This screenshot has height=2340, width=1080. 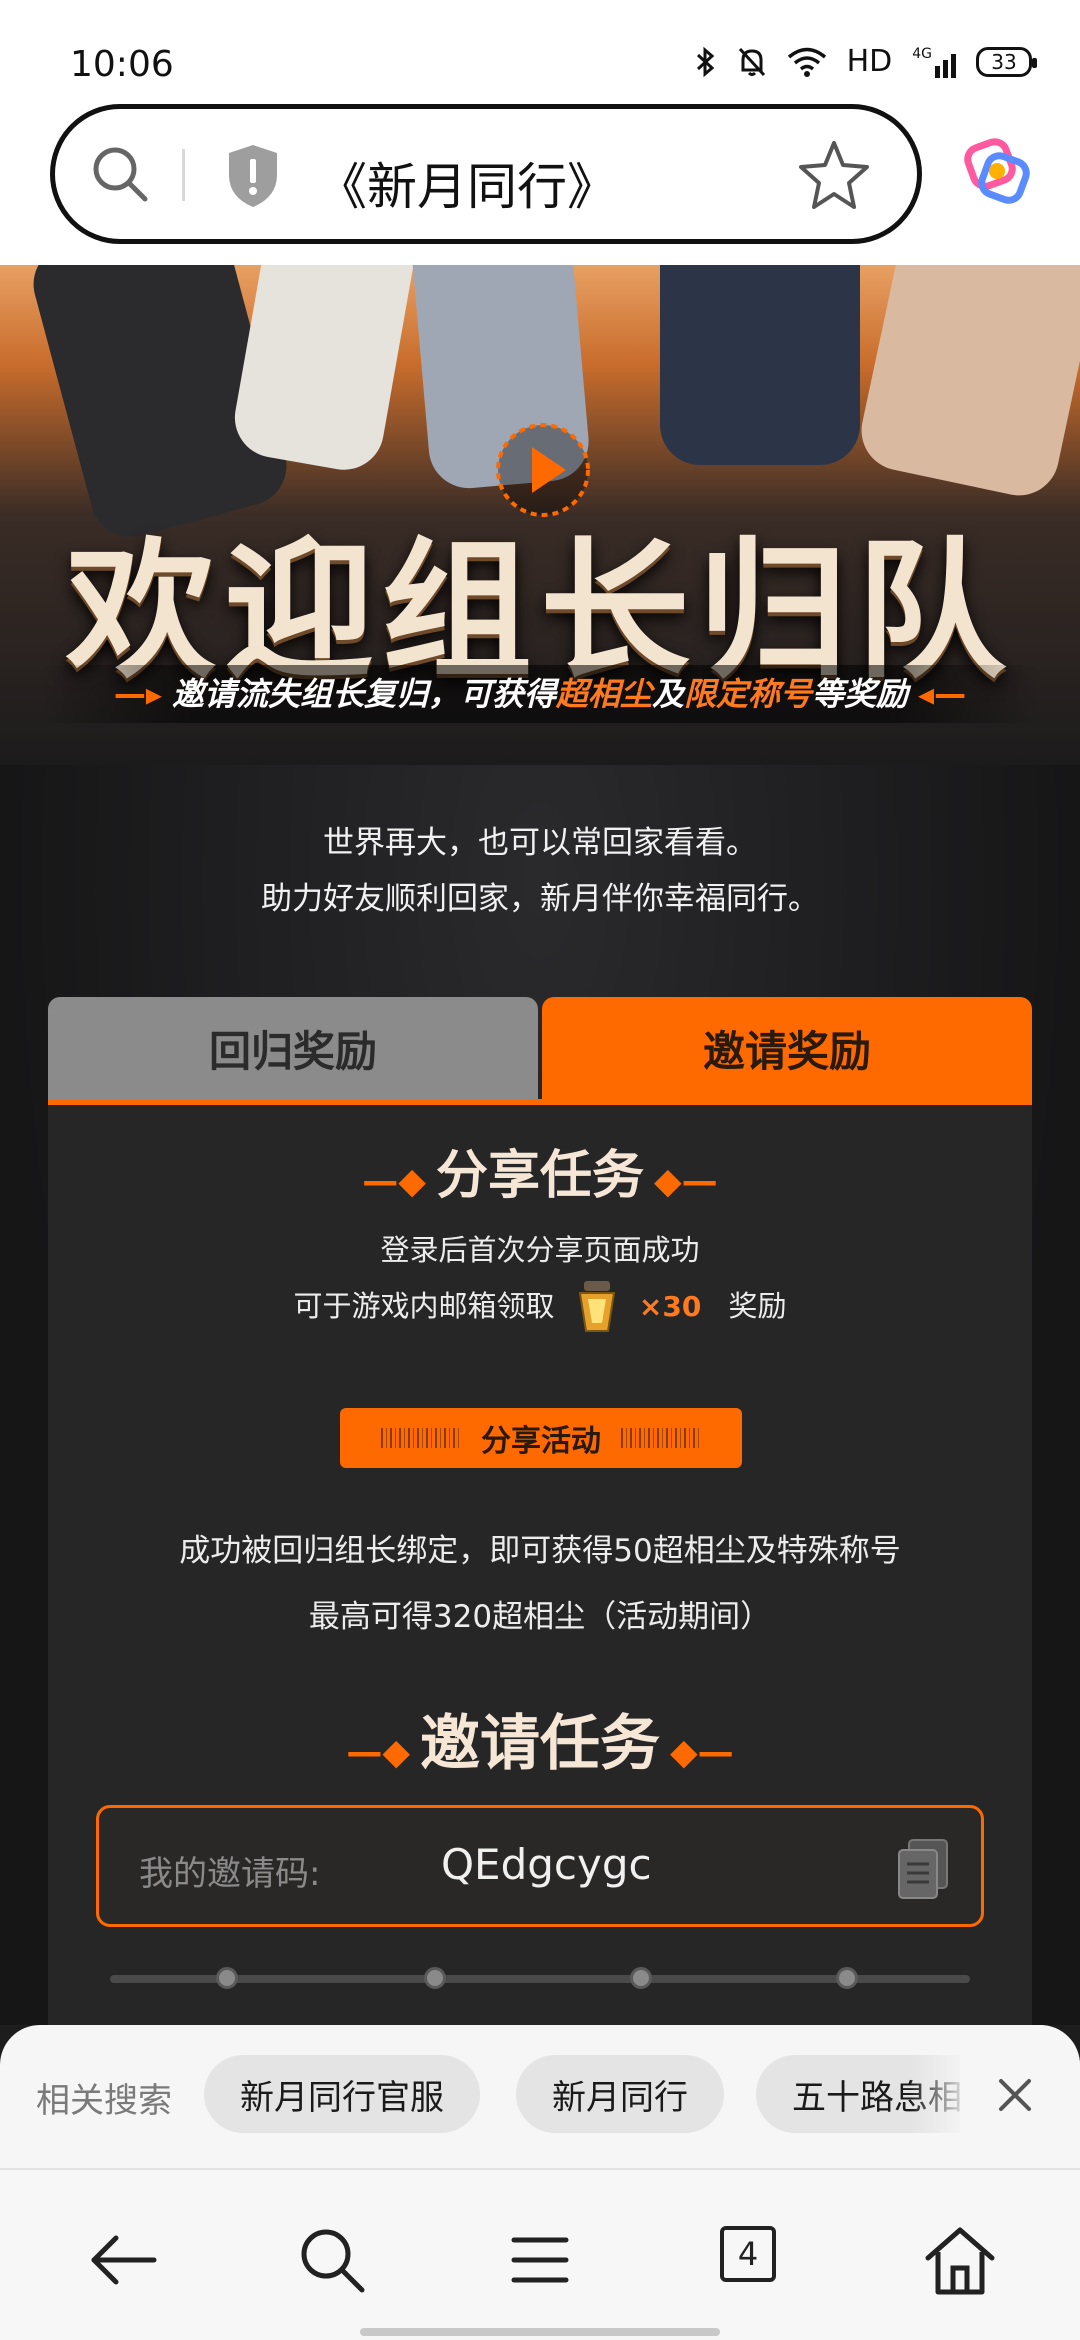 I want to click on intro-text: 世界再大，也可以常回家看看。 助力好友顺利回家，新月伴你幸福同行。, so click(x=540, y=871).